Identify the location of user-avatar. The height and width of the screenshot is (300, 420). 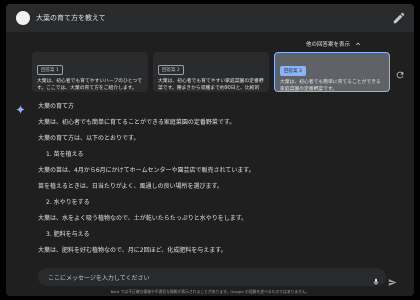
(23, 18).